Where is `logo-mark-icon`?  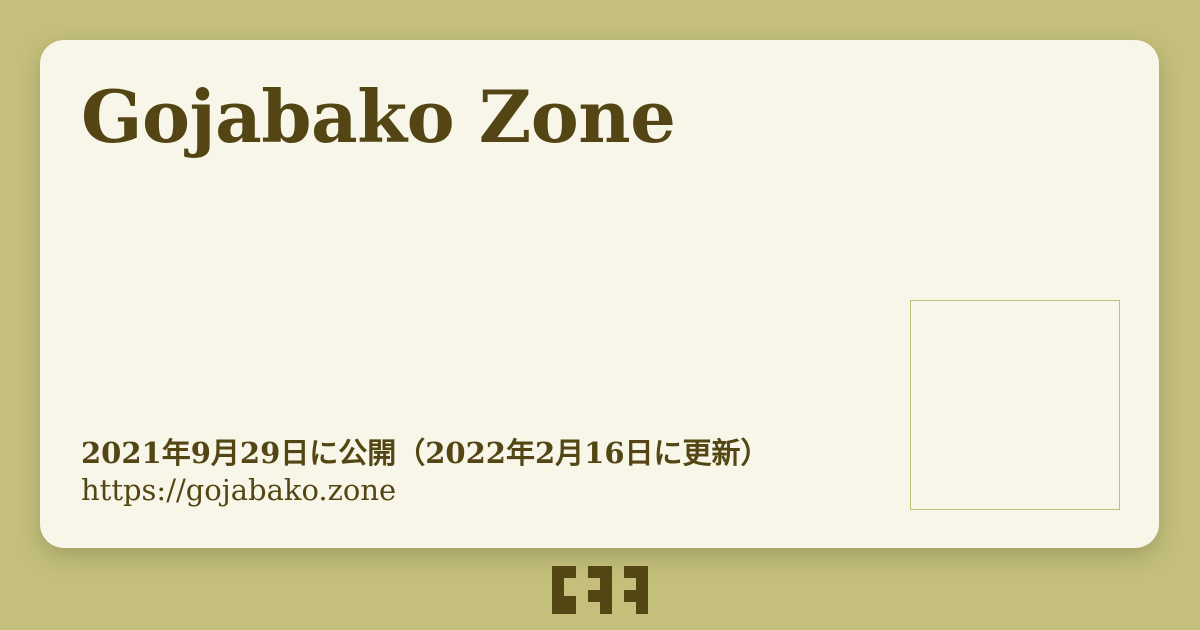 logo-mark-icon is located at coordinates (600, 590).